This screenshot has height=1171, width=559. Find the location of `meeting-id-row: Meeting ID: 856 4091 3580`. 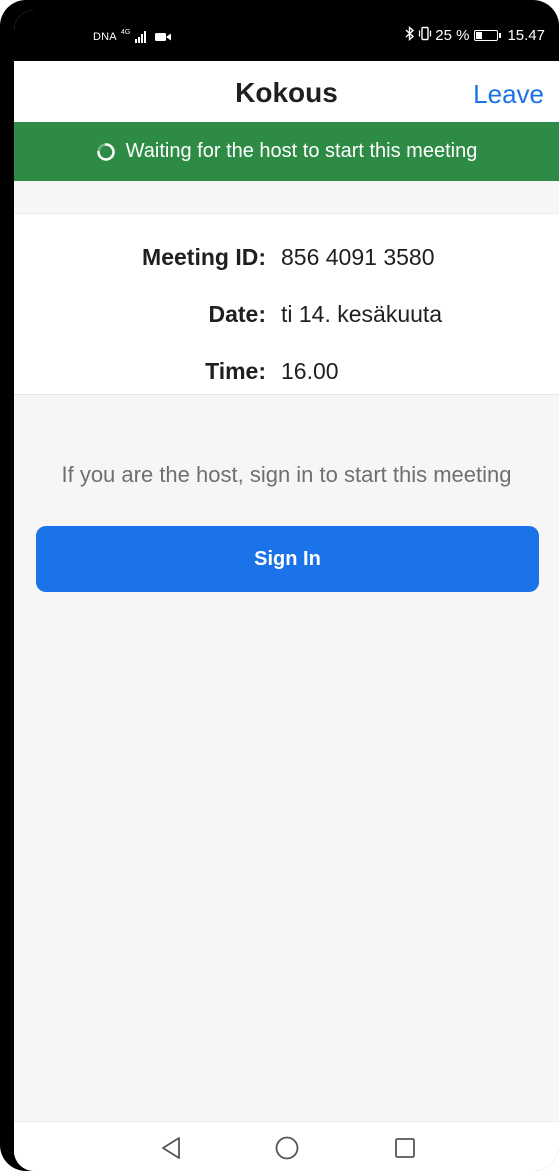

meeting-id-row: Meeting ID: 856 4091 3580 is located at coordinates (286, 259).